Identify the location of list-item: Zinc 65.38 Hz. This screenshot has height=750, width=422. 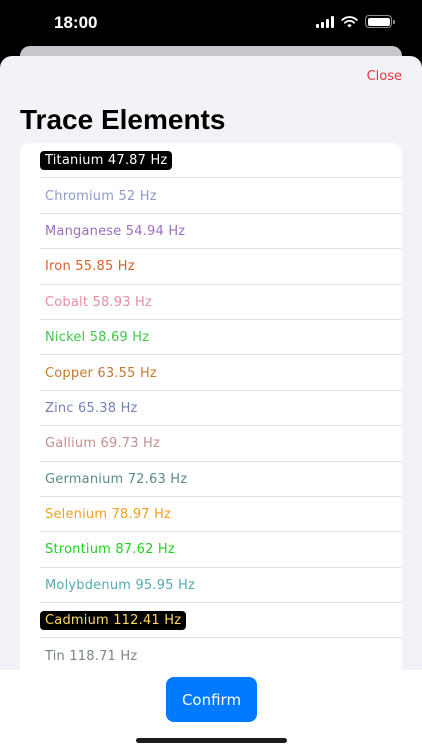
(211, 409).